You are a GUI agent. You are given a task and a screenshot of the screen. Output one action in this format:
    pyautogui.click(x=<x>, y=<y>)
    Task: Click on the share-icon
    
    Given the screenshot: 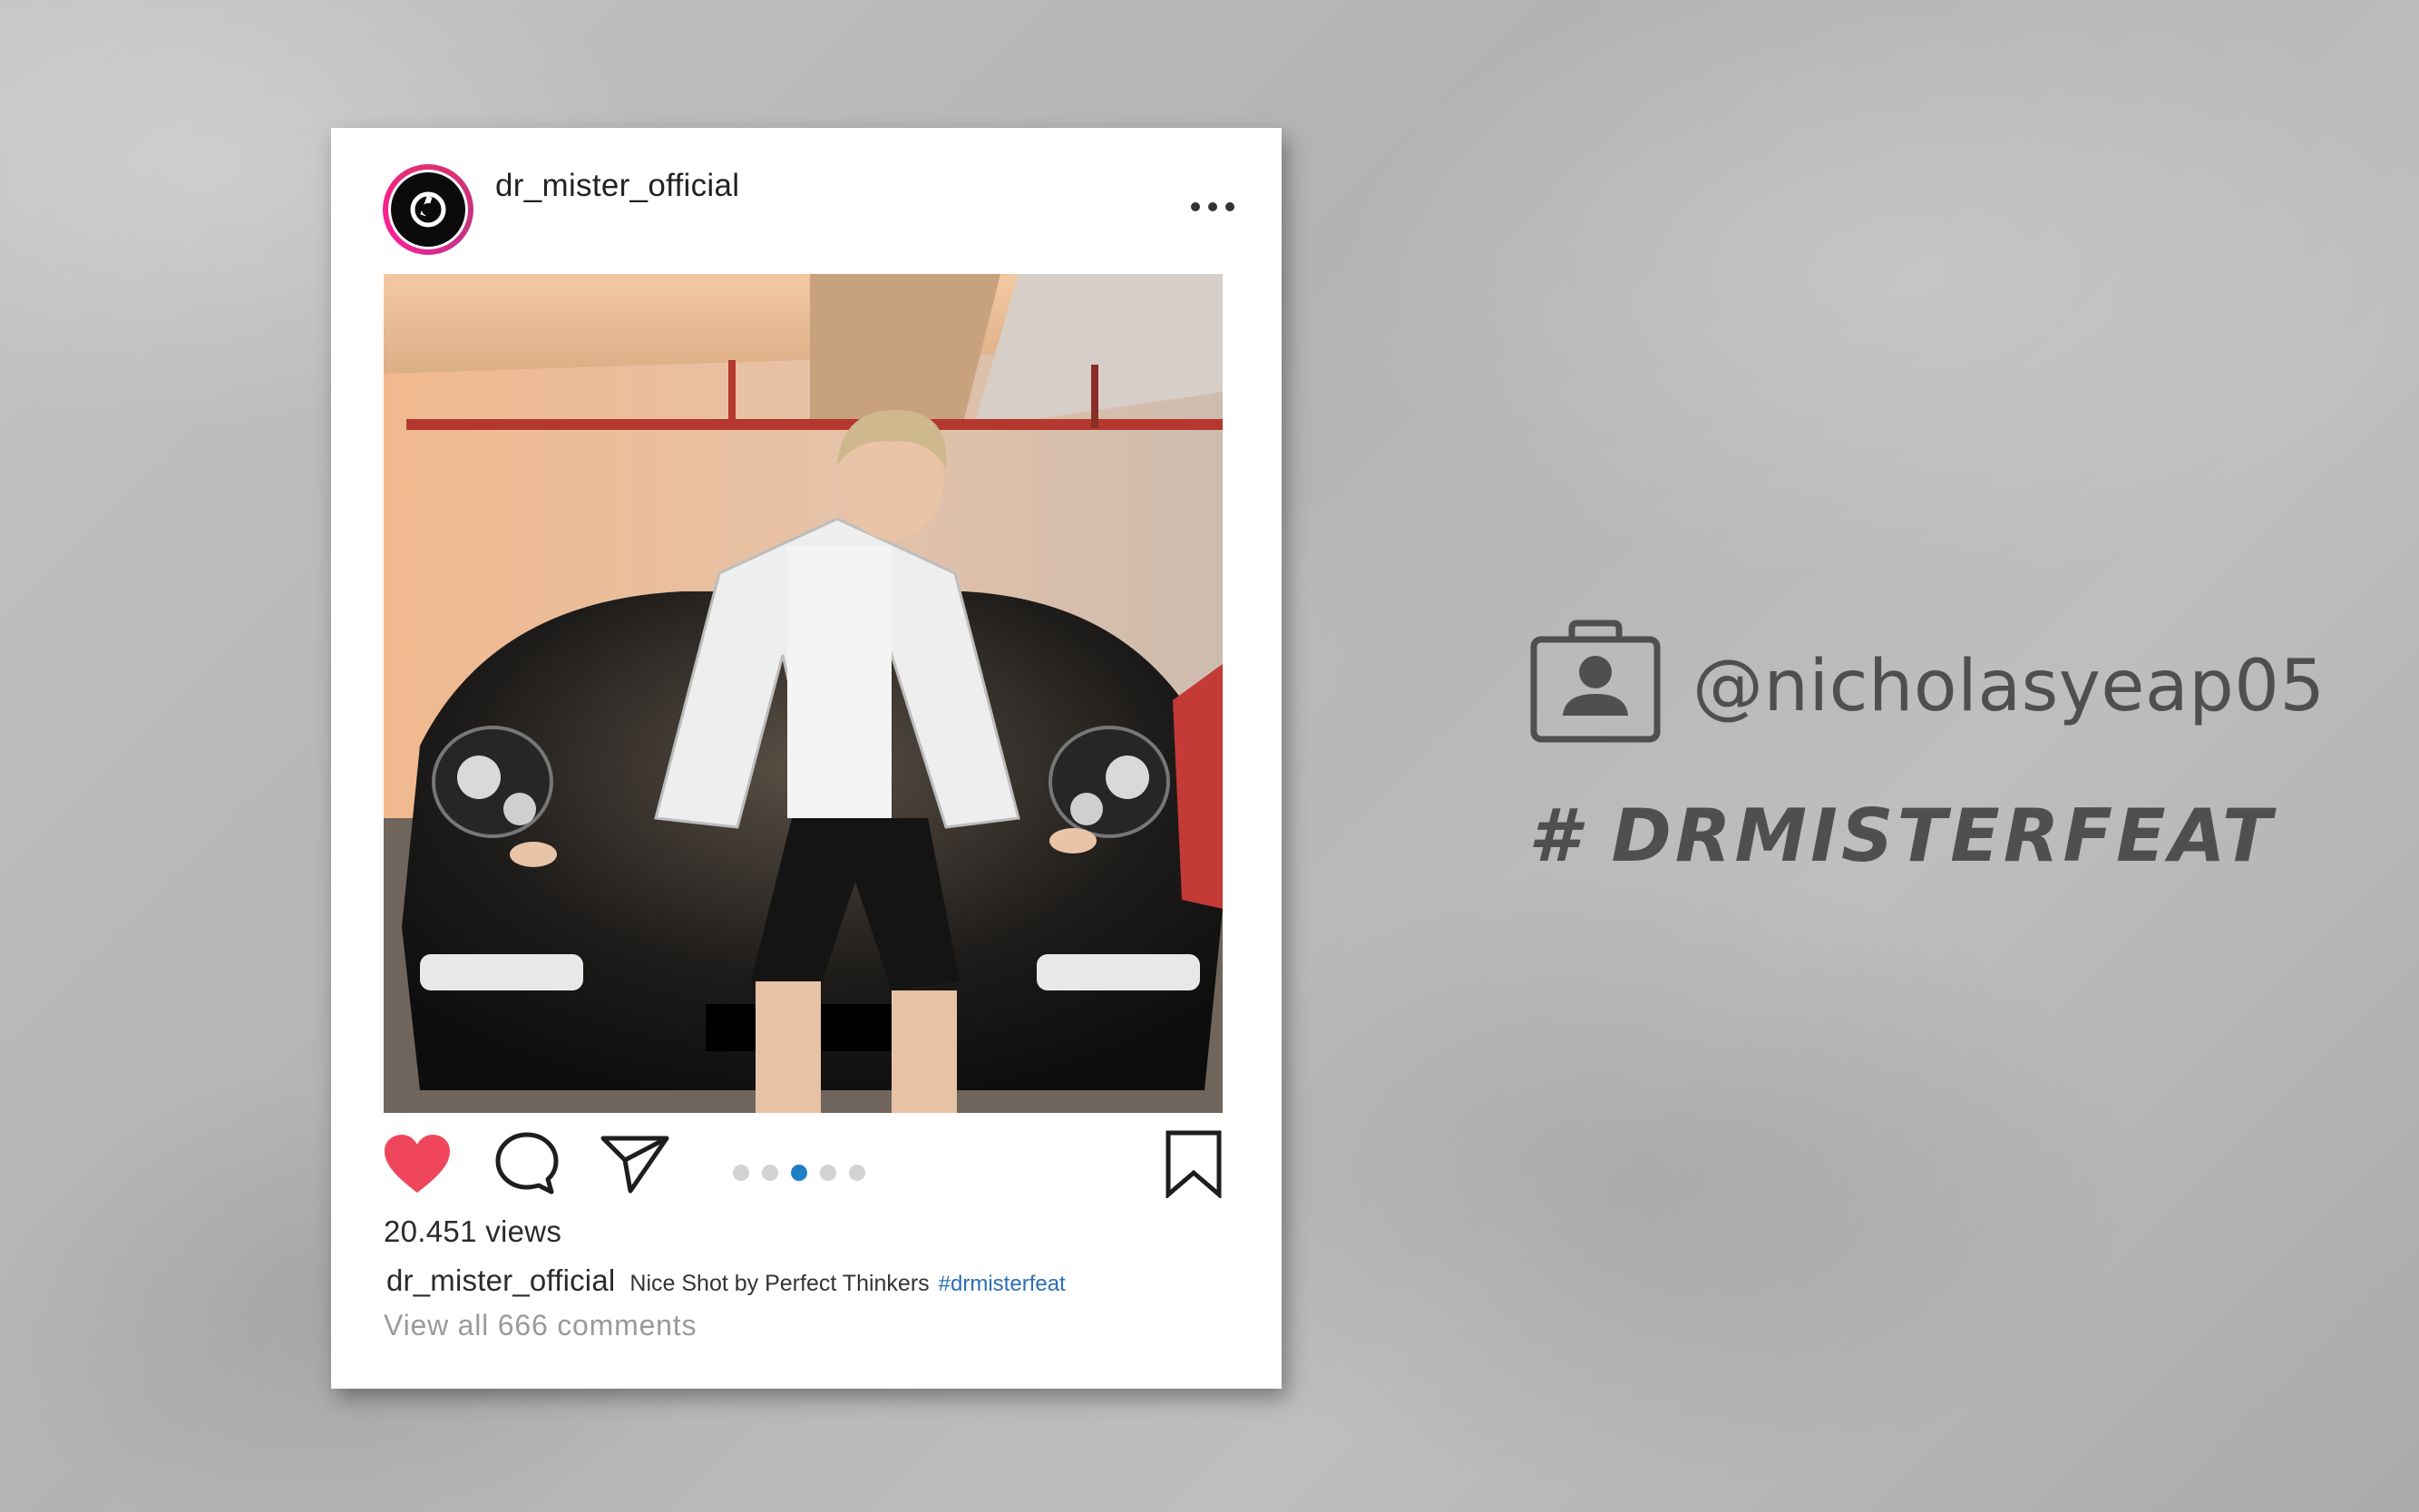 What is the action you would take?
    pyautogui.click(x=635, y=1164)
    